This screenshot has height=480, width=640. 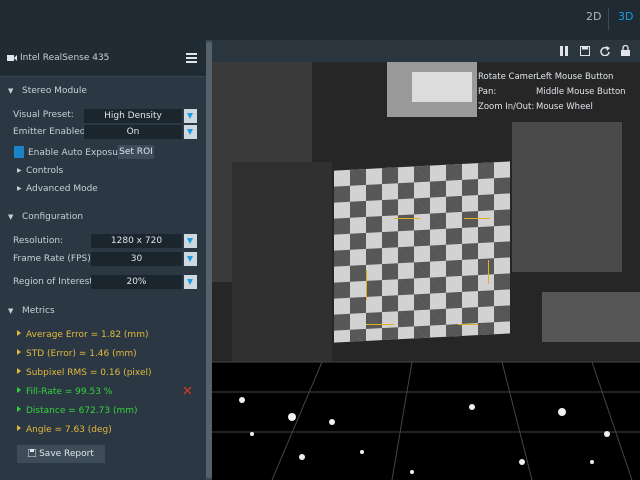 What do you see at coordinates (12, 58) in the screenshot?
I see `camera-icon` at bounding box center [12, 58].